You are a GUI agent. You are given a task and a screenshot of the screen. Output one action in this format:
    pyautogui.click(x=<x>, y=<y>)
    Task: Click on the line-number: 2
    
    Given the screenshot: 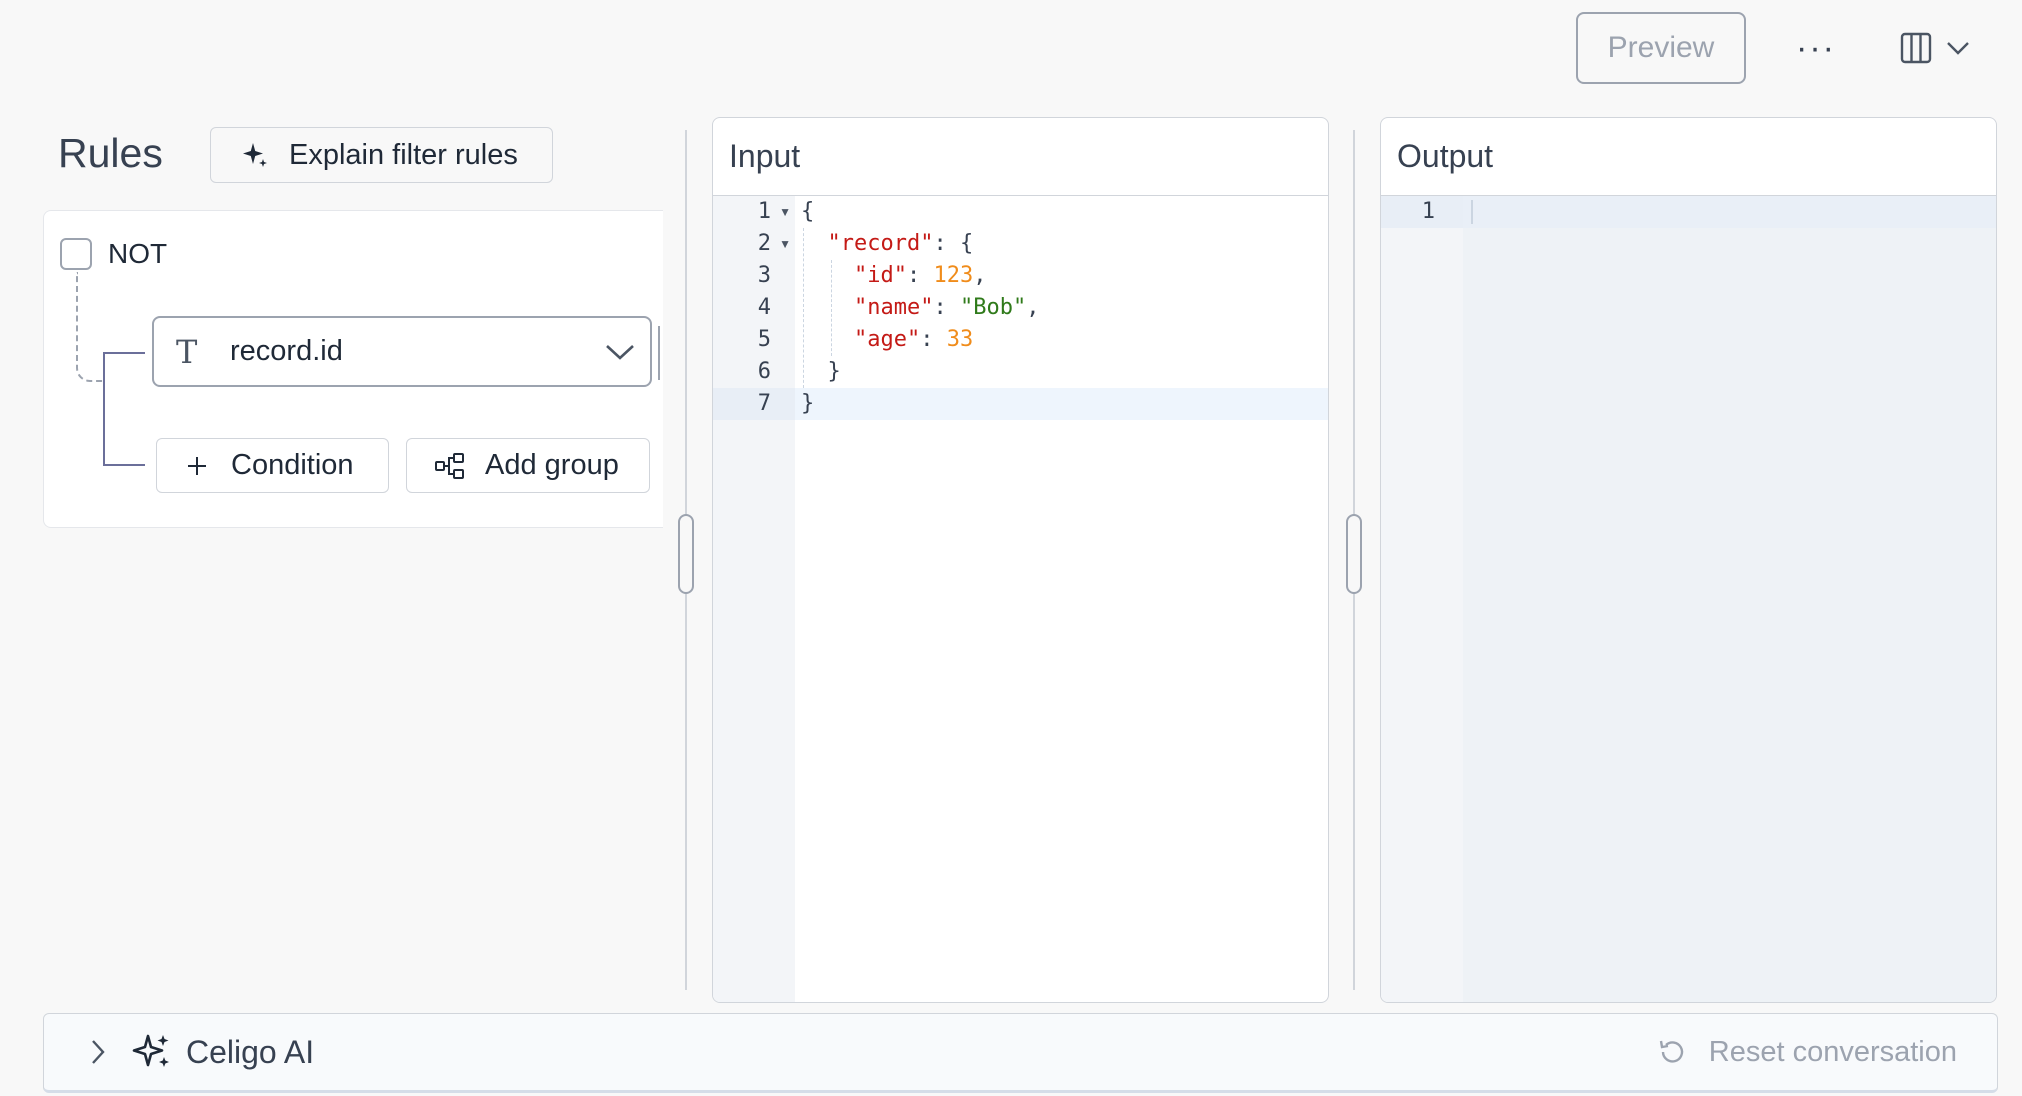 What is the action you would take?
    pyautogui.click(x=764, y=243)
    